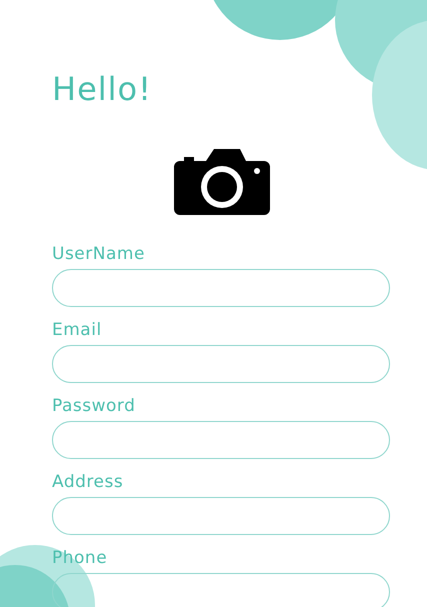  Describe the element at coordinates (77, 330) in the screenshot. I see `field-label: Email` at that location.